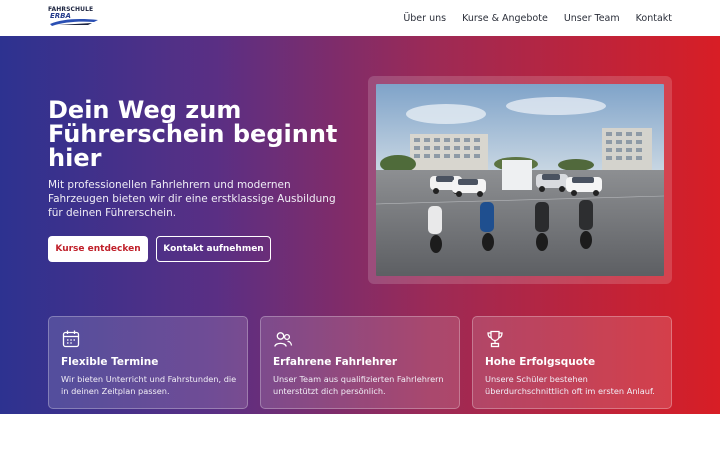 This screenshot has width=720, height=450. I want to click on hero-title: Dein Weg zum Führerschein beginnt hier, so click(193, 134).